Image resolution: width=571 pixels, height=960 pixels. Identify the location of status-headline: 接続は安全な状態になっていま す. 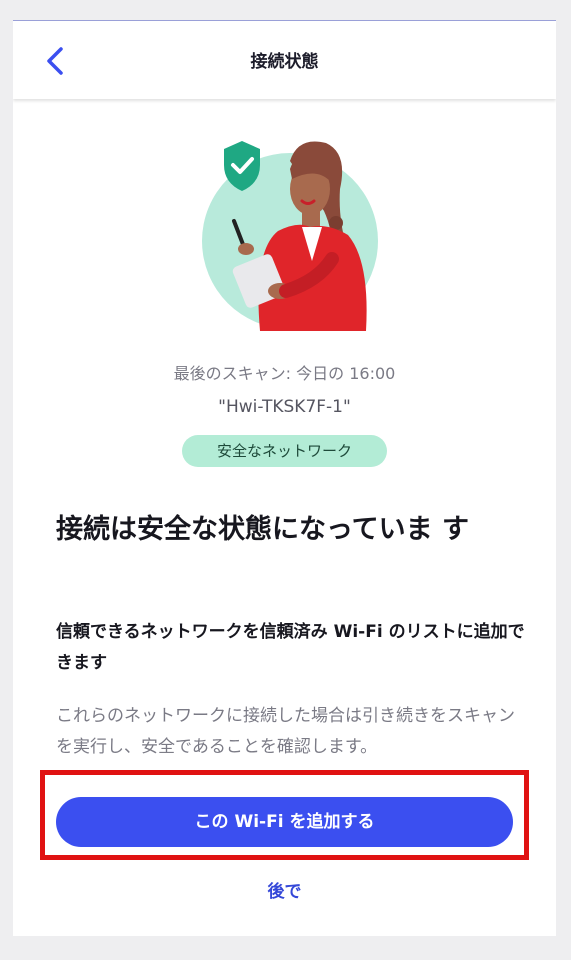
(263, 529).